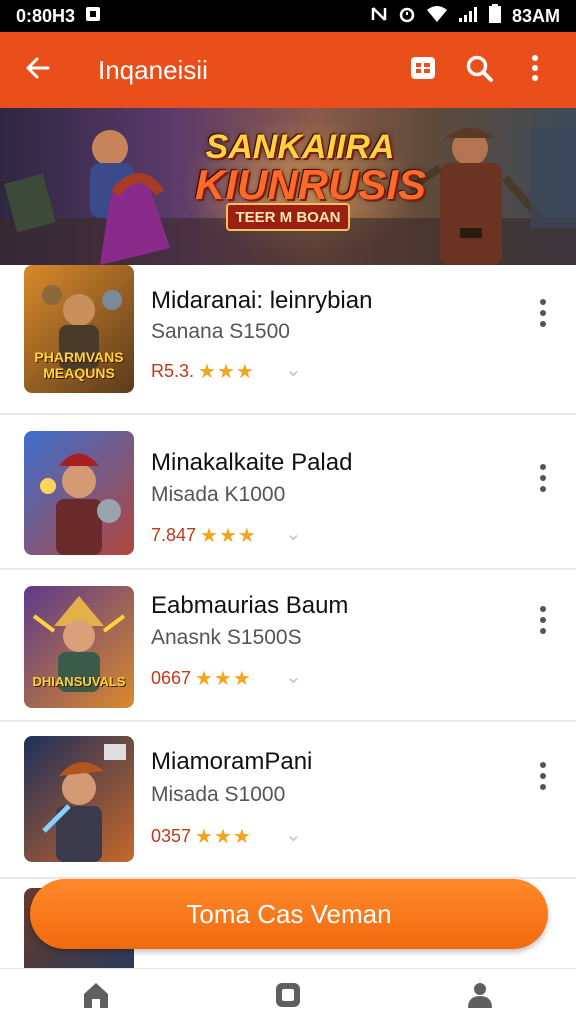  Describe the element at coordinates (300, 147) in the screenshot. I see `banner-title-line1: SANKAIIRA` at that location.